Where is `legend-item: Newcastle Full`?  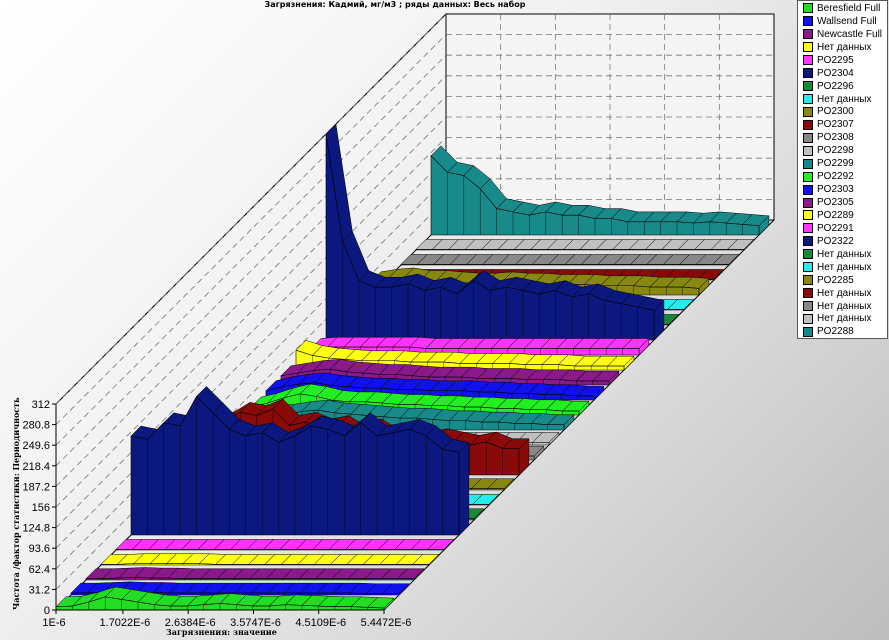 legend-item: Newcastle Full is located at coordinates (842, 34).